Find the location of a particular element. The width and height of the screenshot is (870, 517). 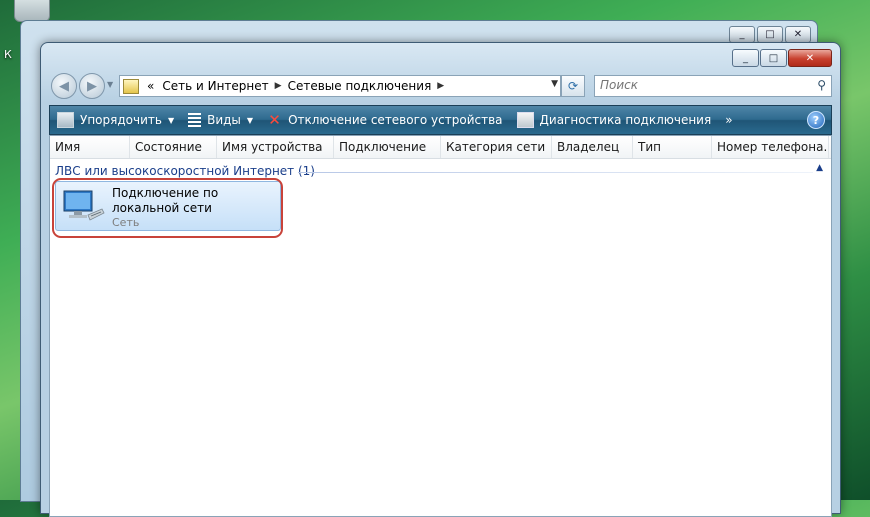

back-button: ◀ is located at coordinates (64, 86).